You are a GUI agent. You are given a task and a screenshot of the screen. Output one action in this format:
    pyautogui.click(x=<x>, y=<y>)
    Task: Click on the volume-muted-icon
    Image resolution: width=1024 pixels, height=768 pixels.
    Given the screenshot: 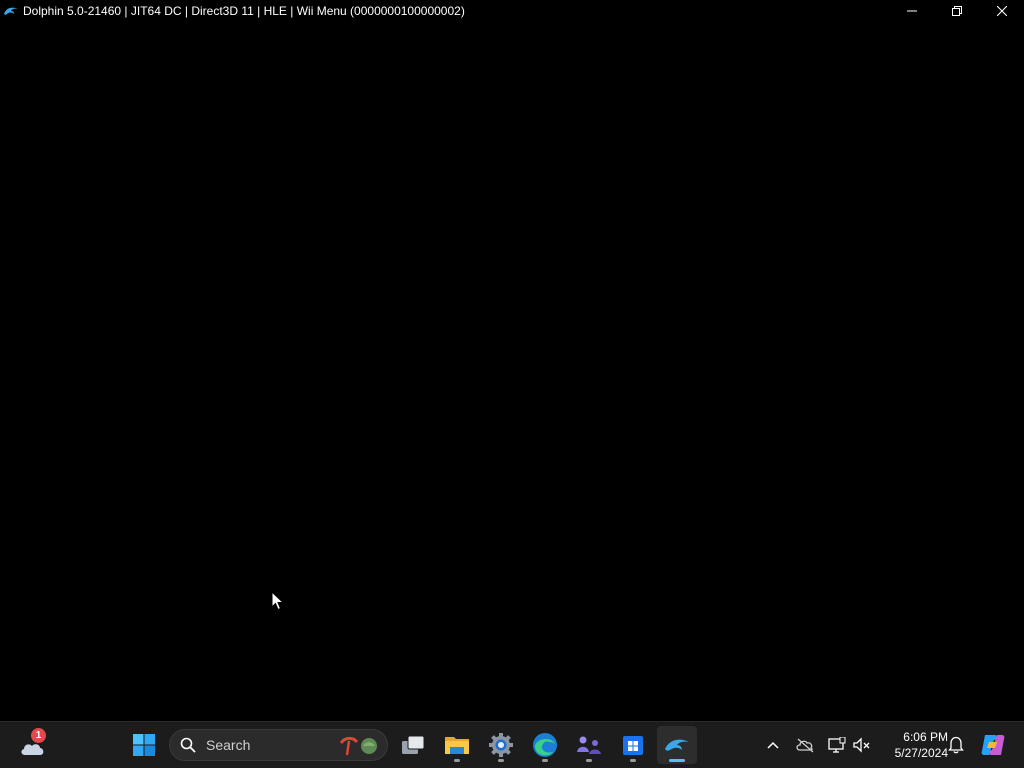 What is the action you would take?
    pyautogui.click(x=861, y=745)
    